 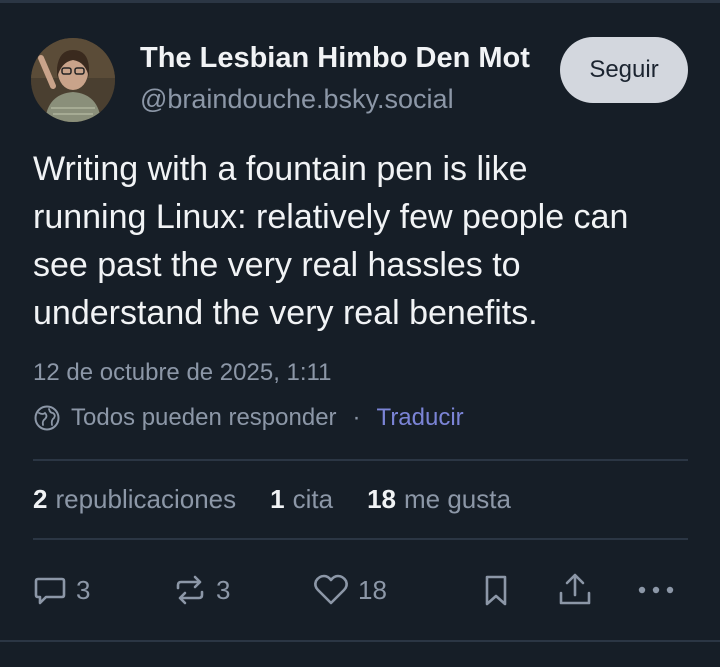 What do you see at coordinates (349, 590) in the screenshot?
I see `like-button: 18` at bounding box center [349, 590].